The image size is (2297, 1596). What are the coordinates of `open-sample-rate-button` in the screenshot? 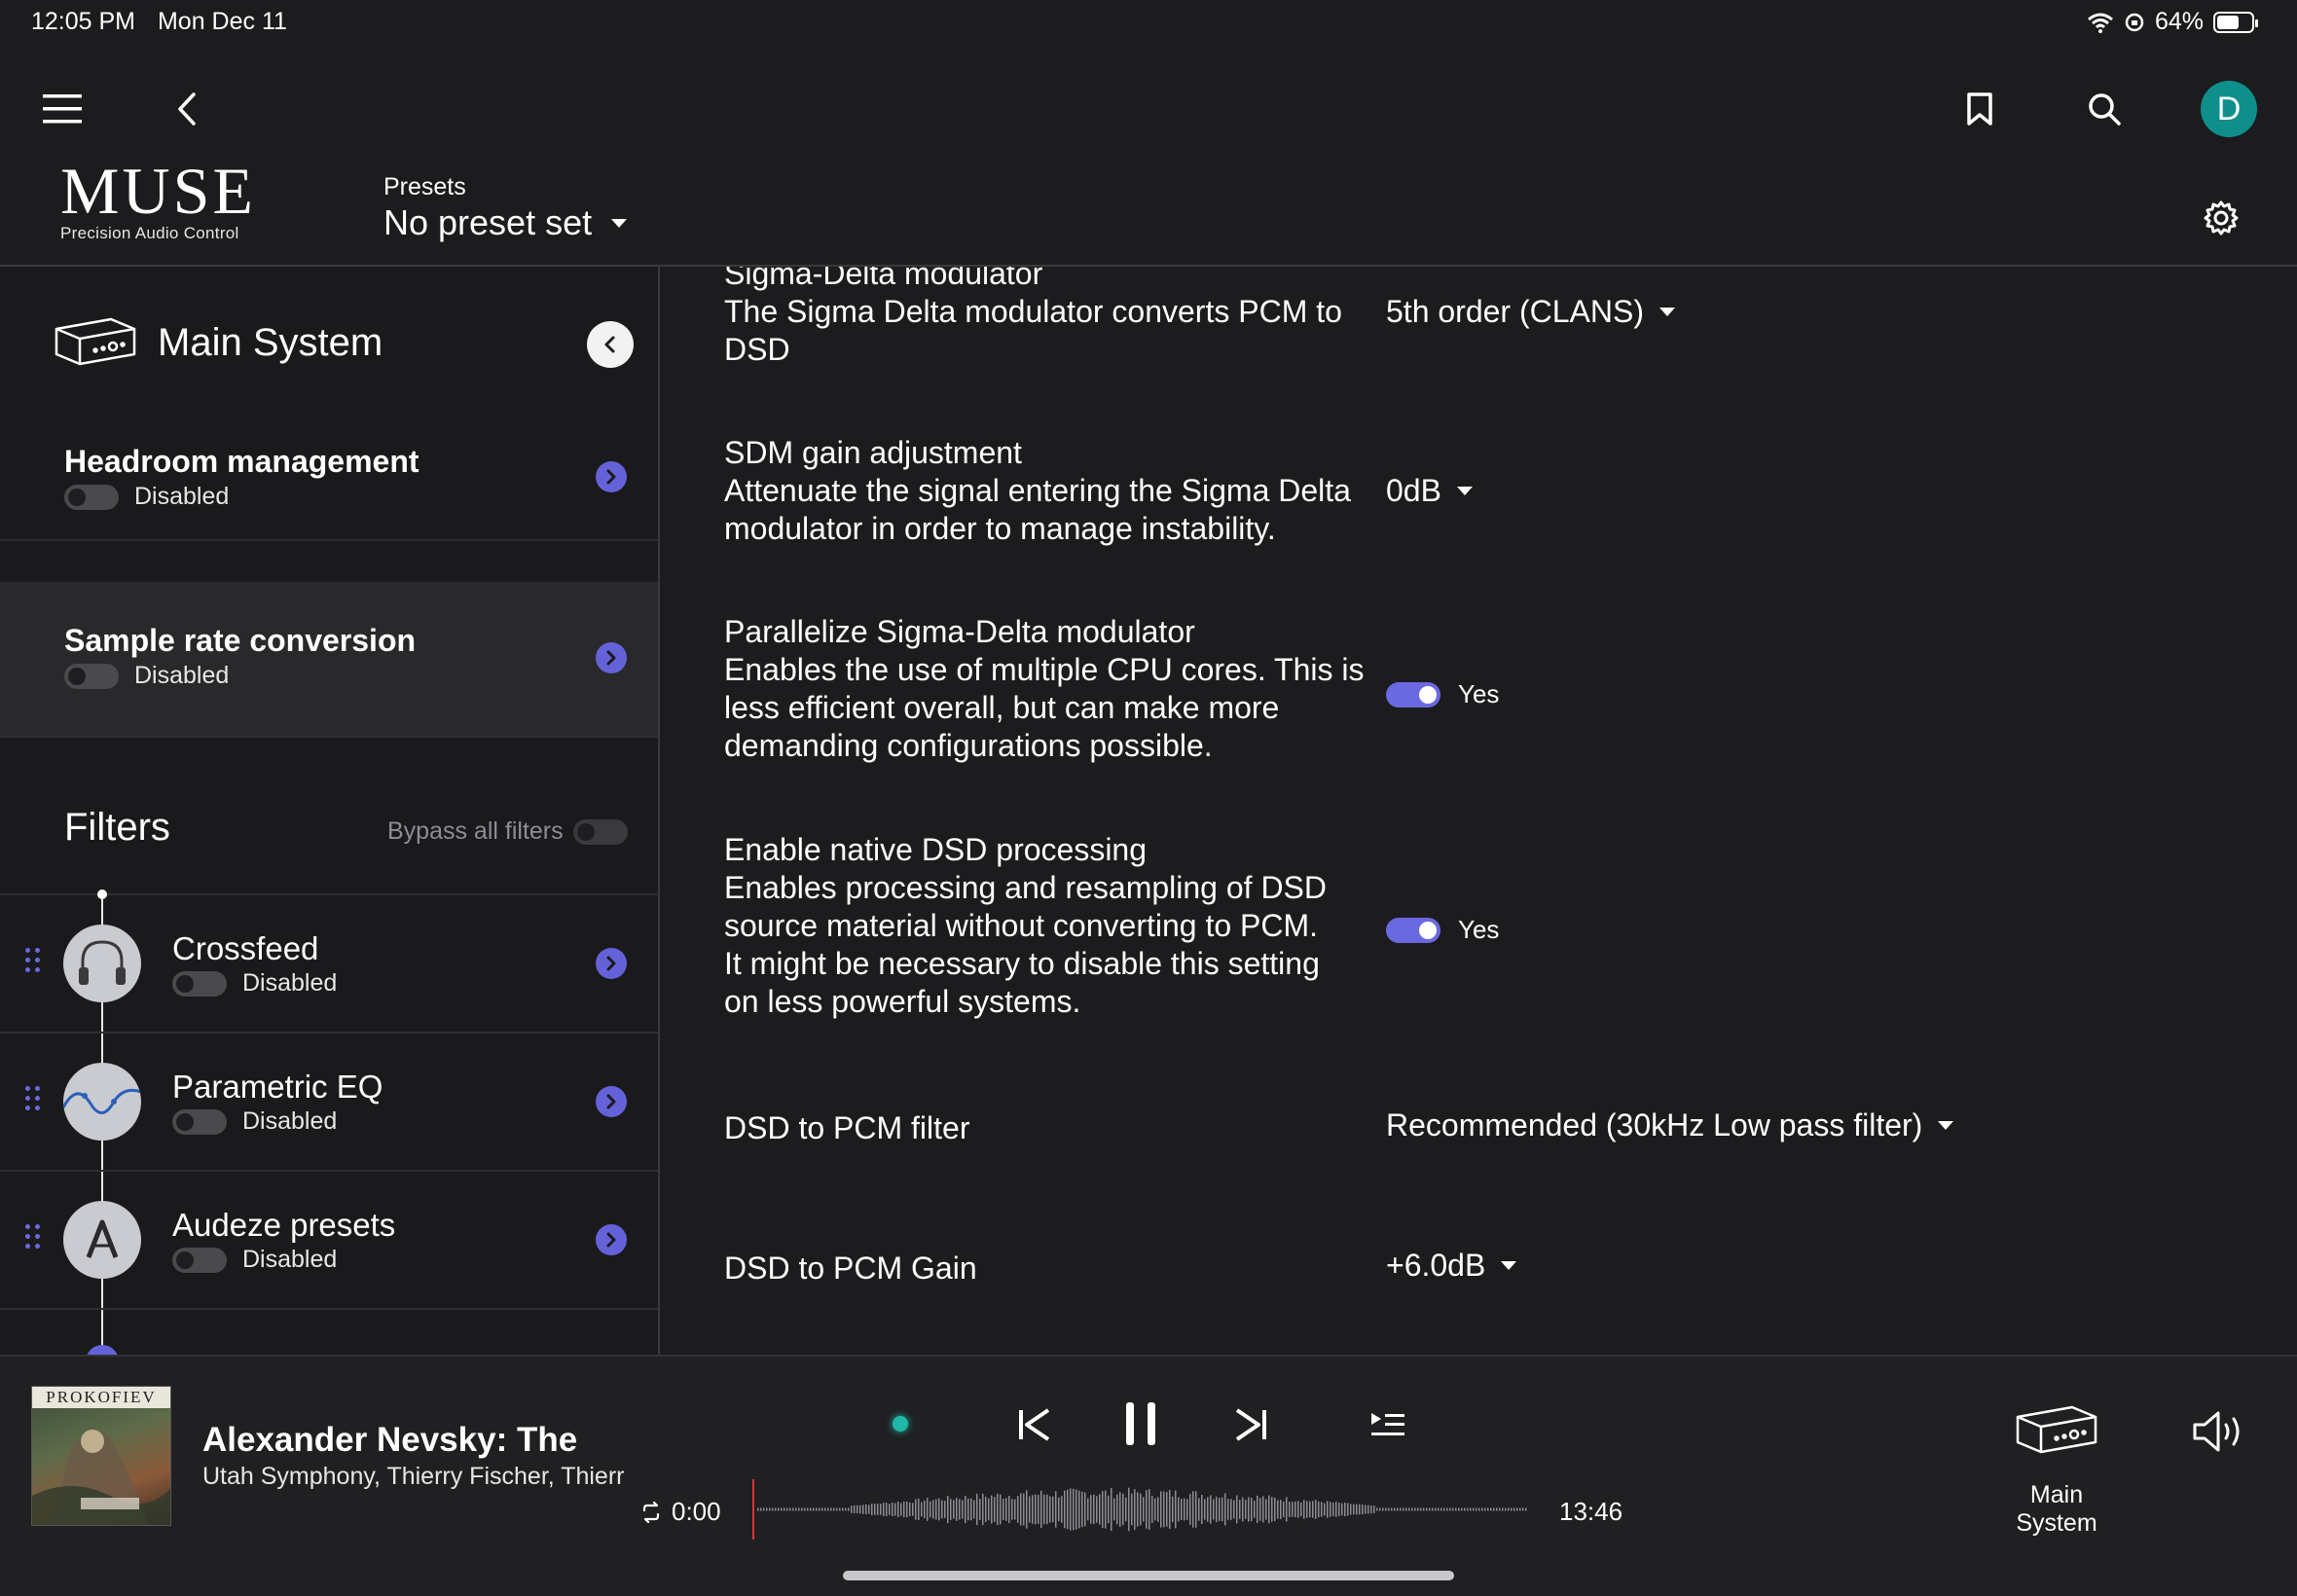 It's located at (611, 658).